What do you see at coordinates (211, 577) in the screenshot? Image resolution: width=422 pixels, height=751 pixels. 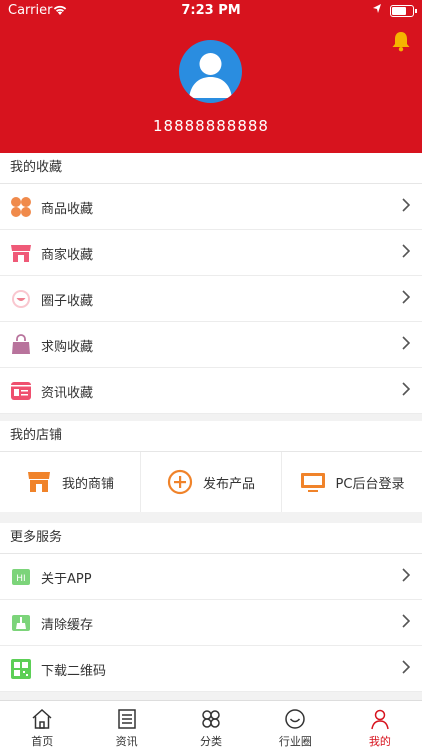 I see `about-app-row: HI 关于APP` at bounding box center [211, 577].